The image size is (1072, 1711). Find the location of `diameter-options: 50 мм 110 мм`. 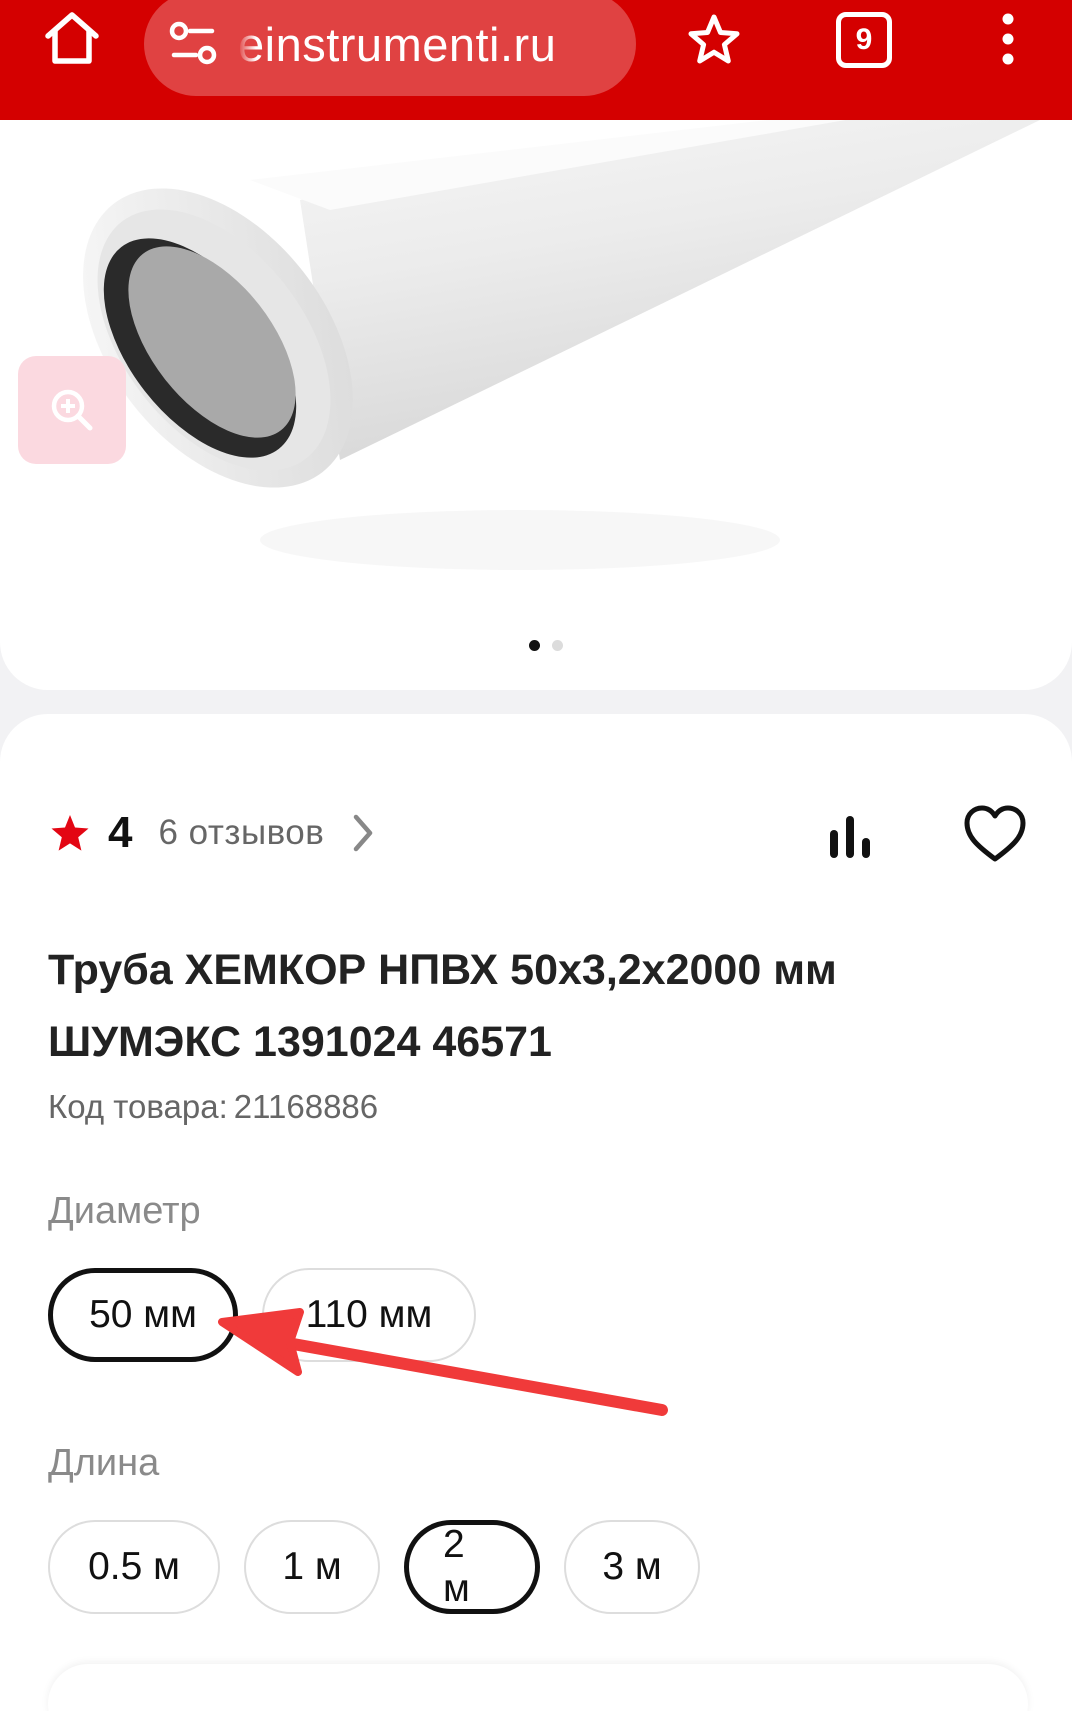

diameter-options: 50 мм 110 мм is located at coordinates (262, 1315).